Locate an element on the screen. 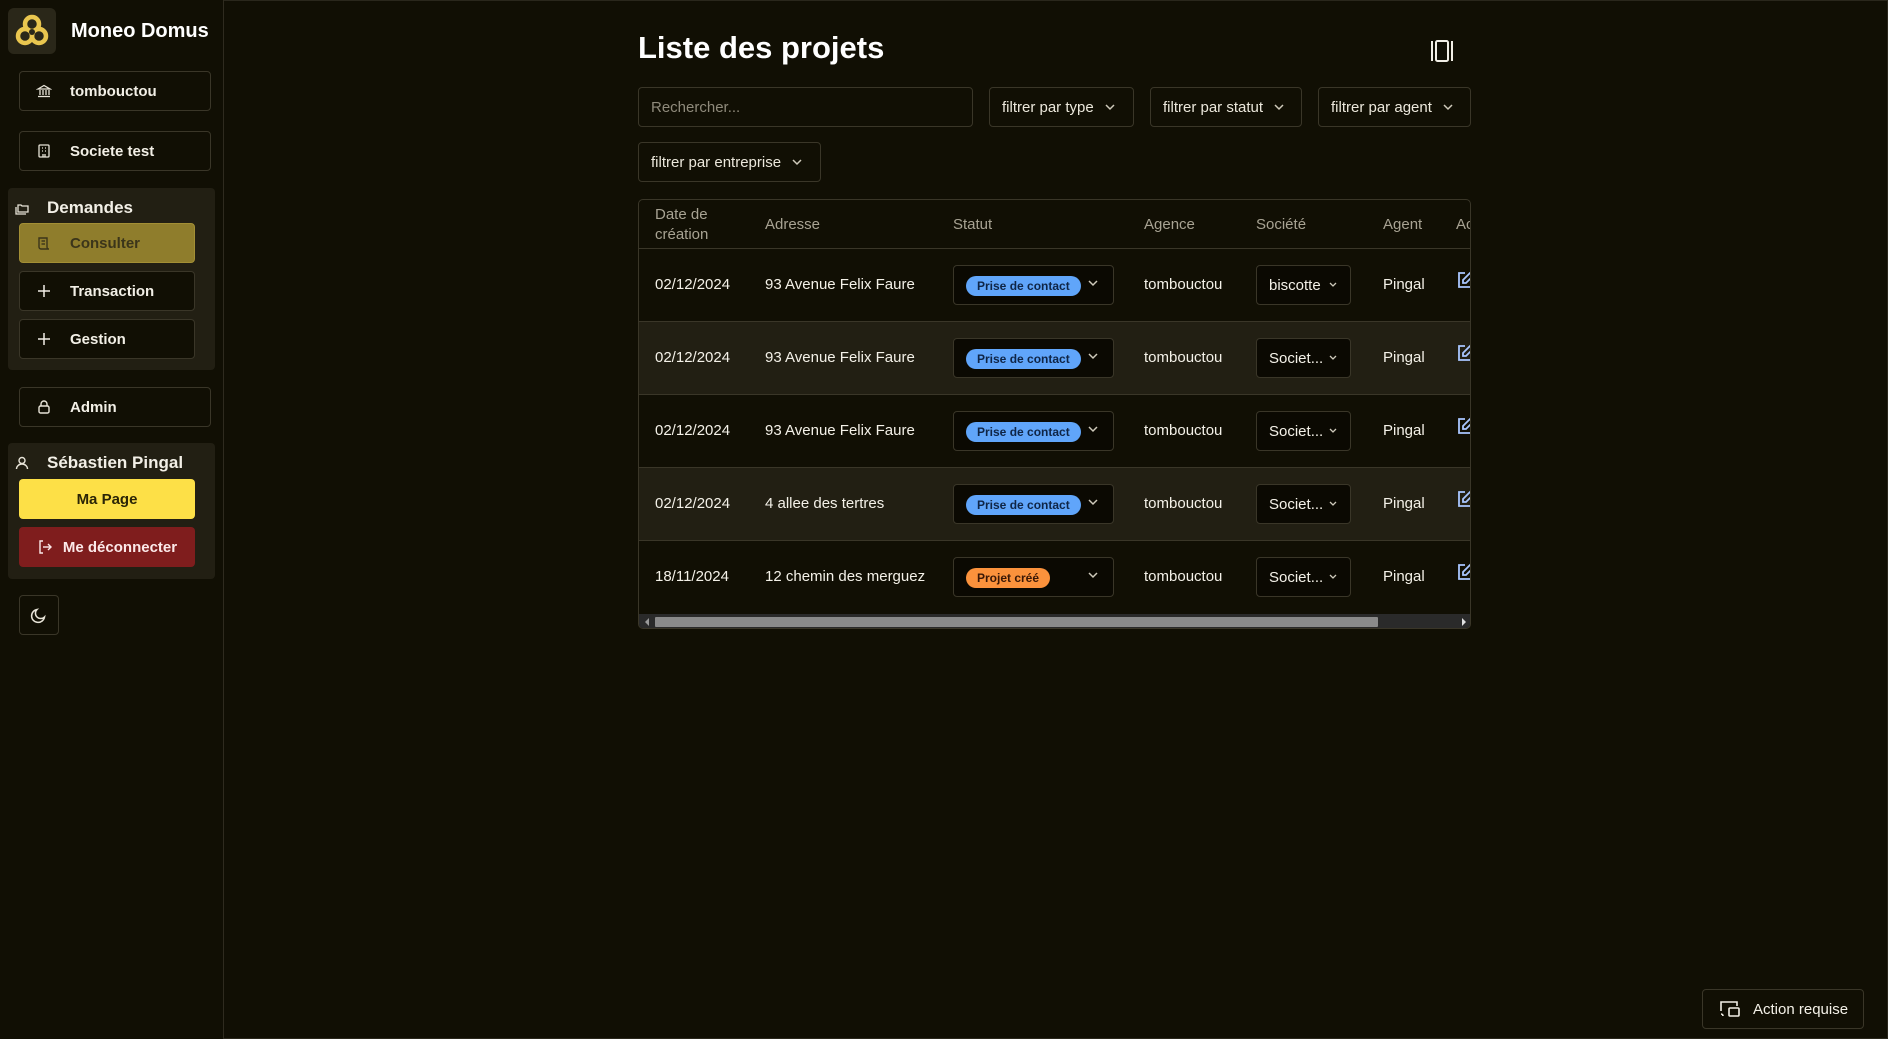 This screenshot has height=1039, width=1888. cast-screen-icon is located at coordinates (1730, 1009).